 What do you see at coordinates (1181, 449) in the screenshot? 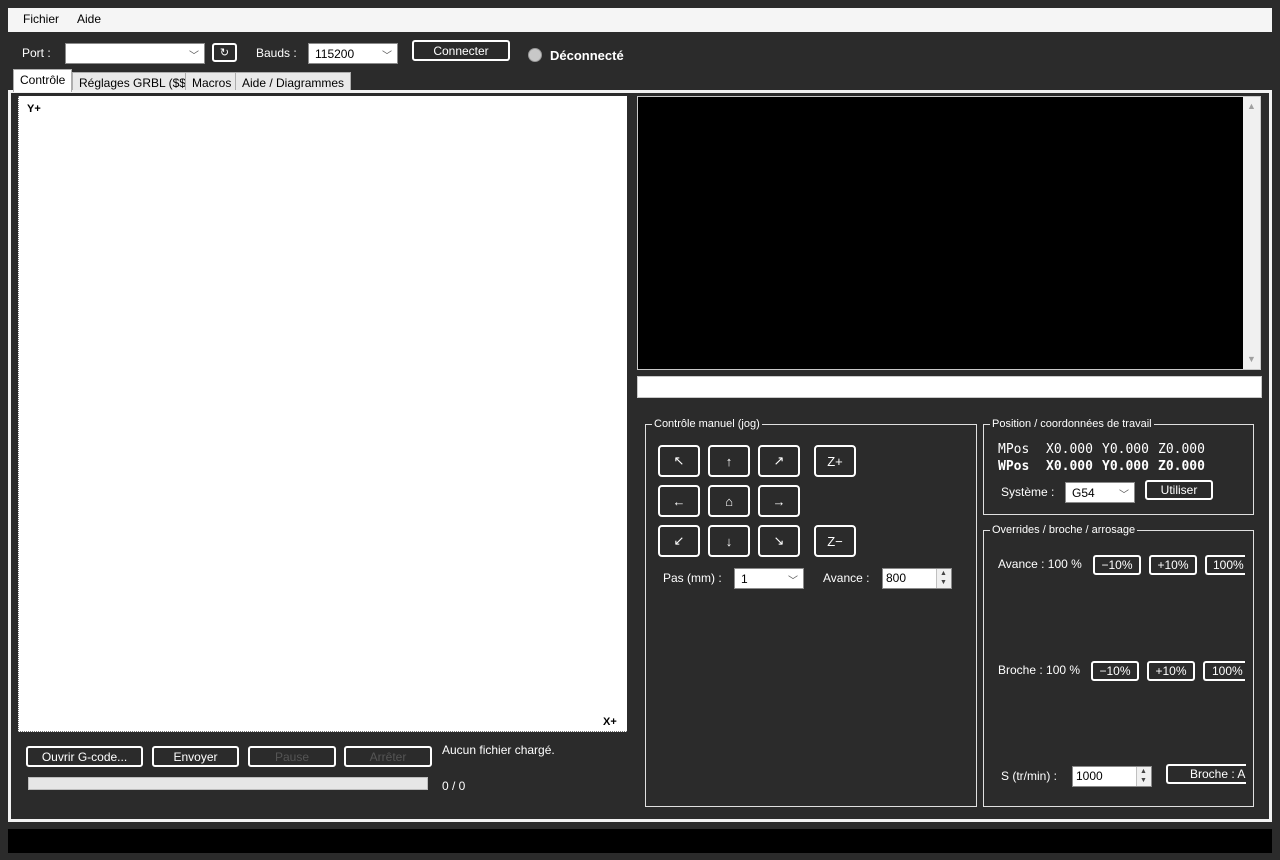
I see `mpos-z: Z0.000` at bounding box center [1181, 449].